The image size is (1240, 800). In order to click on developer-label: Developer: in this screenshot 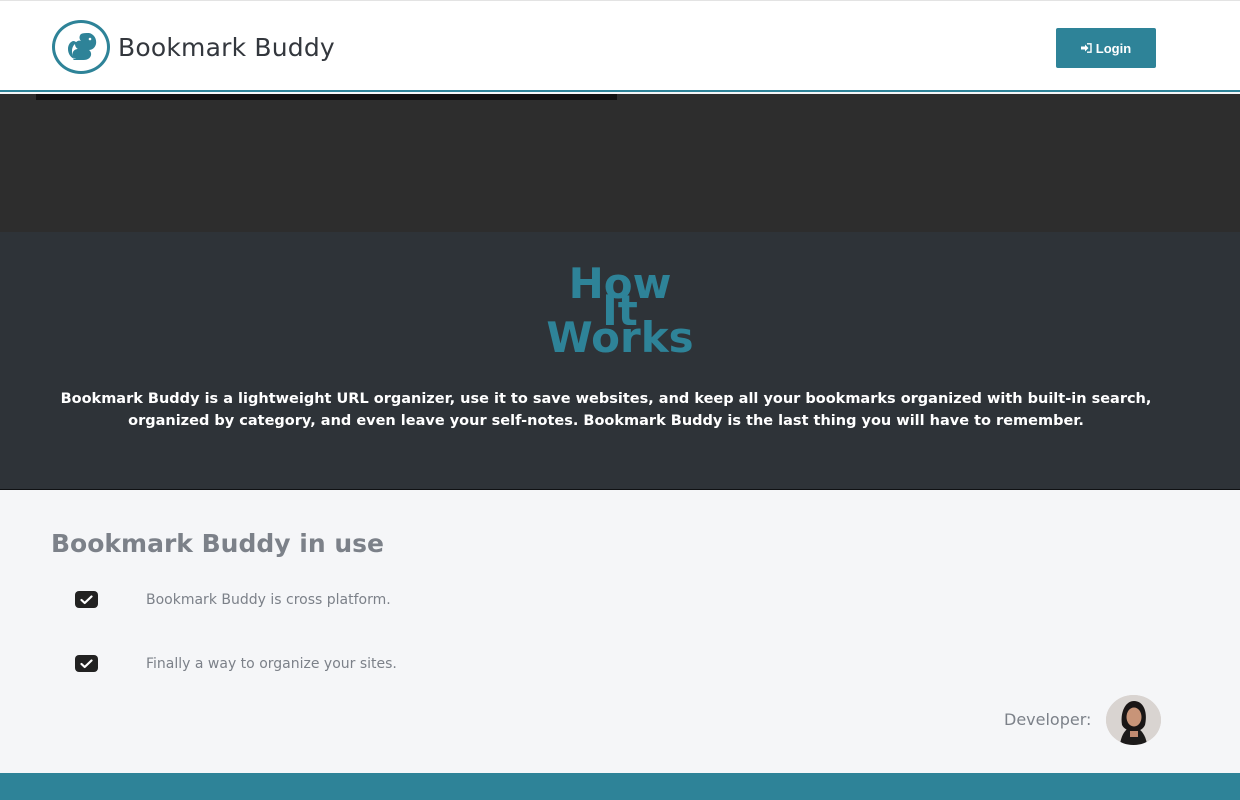, I will do `click(1048, 719)`.